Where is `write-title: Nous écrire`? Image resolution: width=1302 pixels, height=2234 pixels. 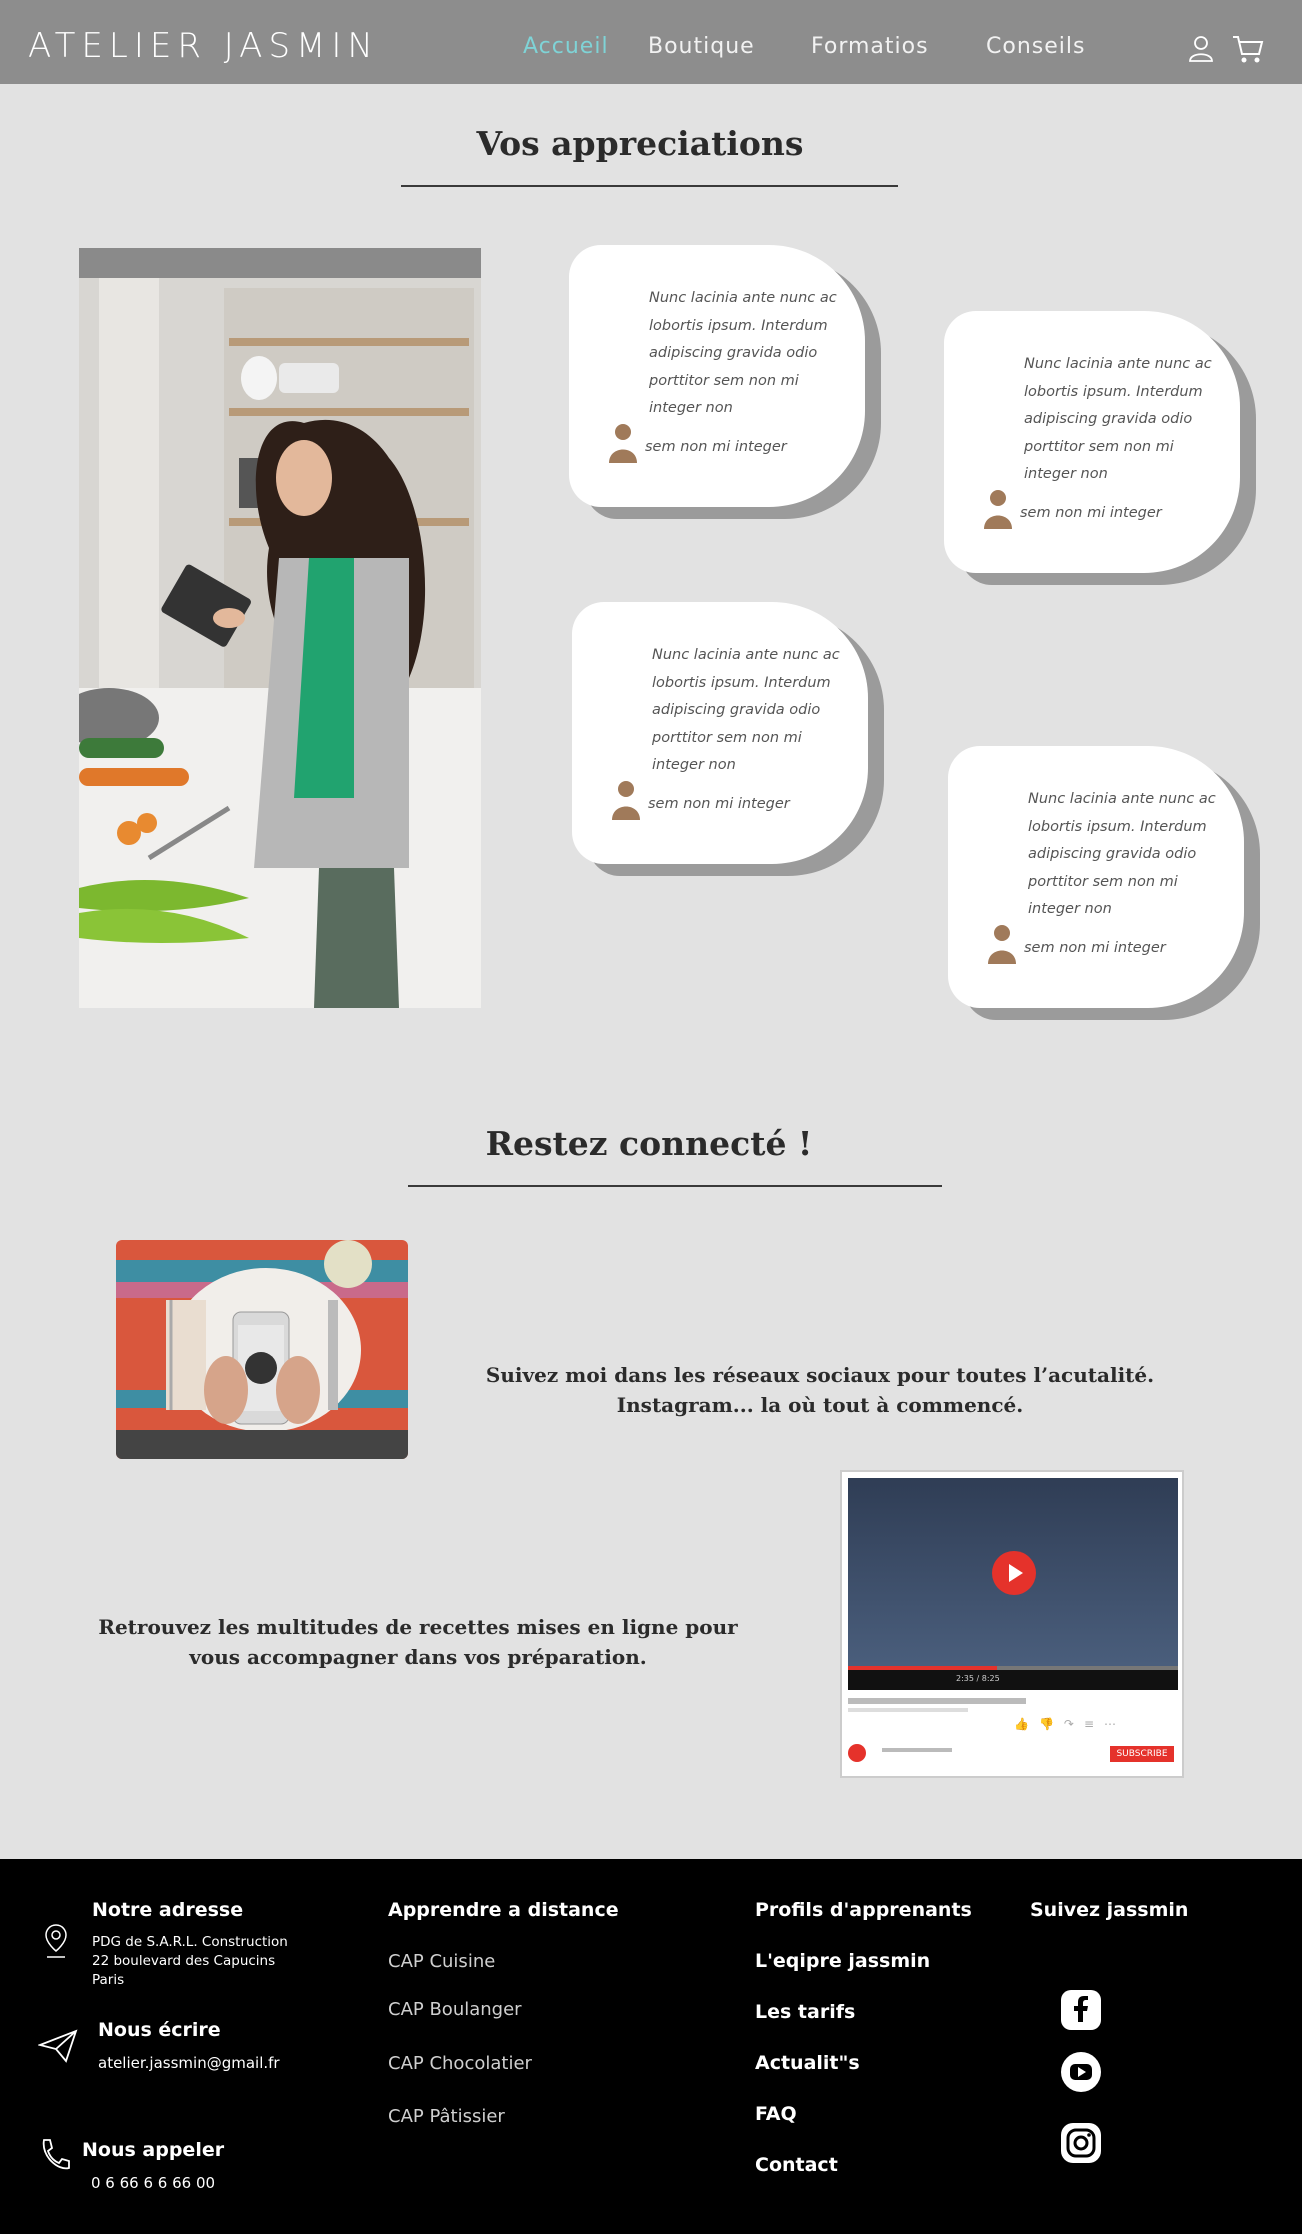 write-title: Nous écrire is located at coordinates (159, 2030).